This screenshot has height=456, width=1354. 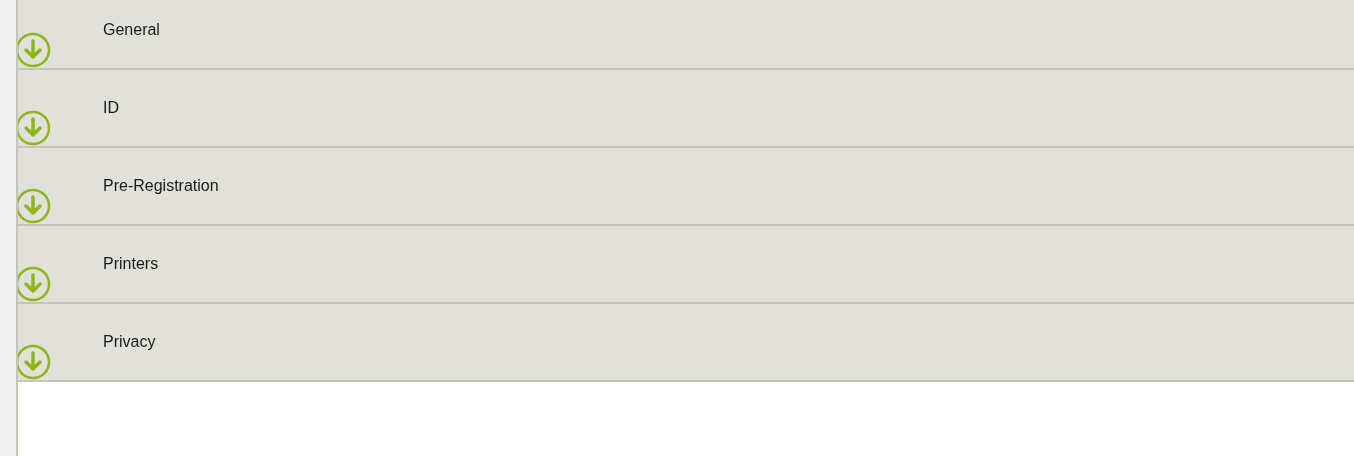 What do you see at coordinates (111, 108) in the screenshot?
I see `section-label: ID` at bounding box center [111, 108].